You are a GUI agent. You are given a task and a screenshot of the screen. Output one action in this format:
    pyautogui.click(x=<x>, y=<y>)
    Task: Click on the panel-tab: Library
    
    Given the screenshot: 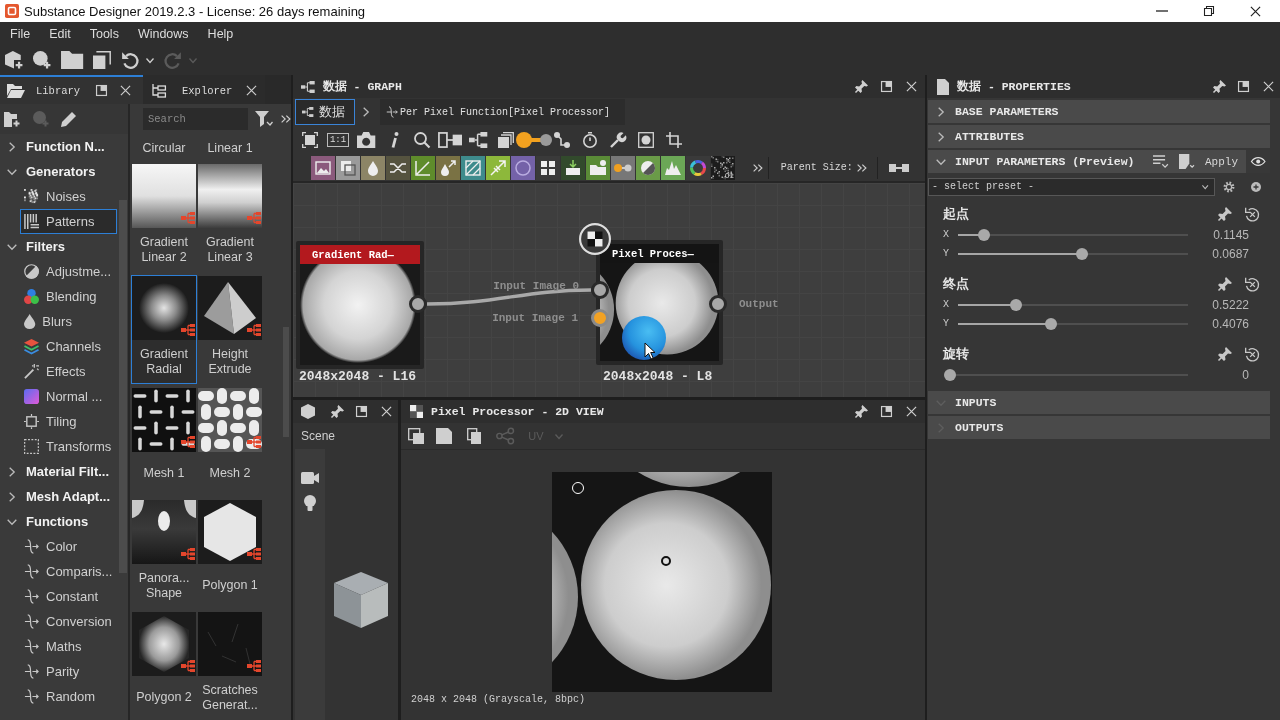 What is the action you would take?
    pyautogui.click(x=71, y=89)
    